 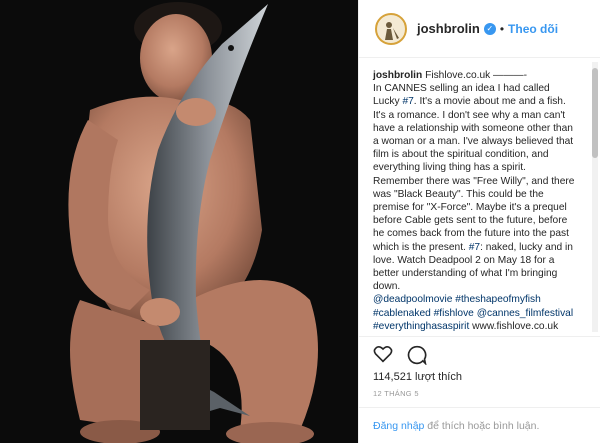 What do you see at coordinates (479, 390) in the screenshot?
I see `post-date: 12 THÁNG 5` at bounding box center [479, 390].